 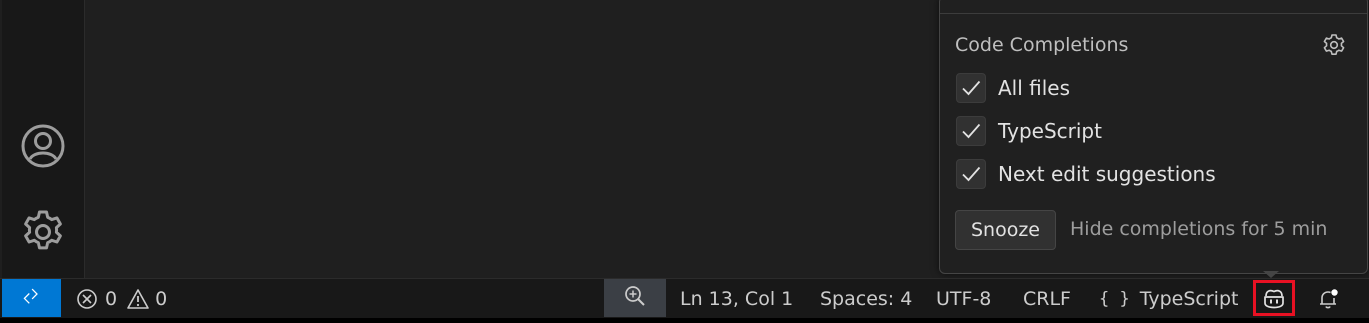 I want to click on zoom-button, so click(x=635, y=298).